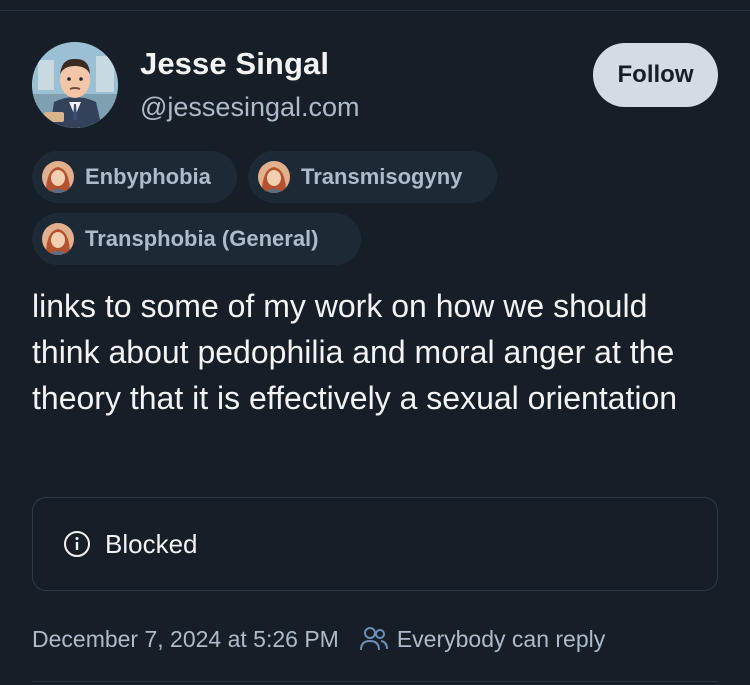 The image size is (750, 685). I want to click on author-handle: @jessesingal.com, so click(250, 107).